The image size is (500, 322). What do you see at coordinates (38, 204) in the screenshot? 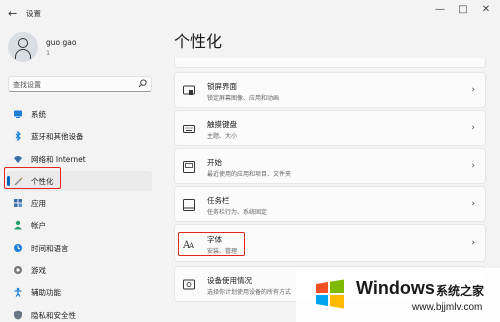
I see `sidebar-item-label: 应用` at bounding box center [38, 204].